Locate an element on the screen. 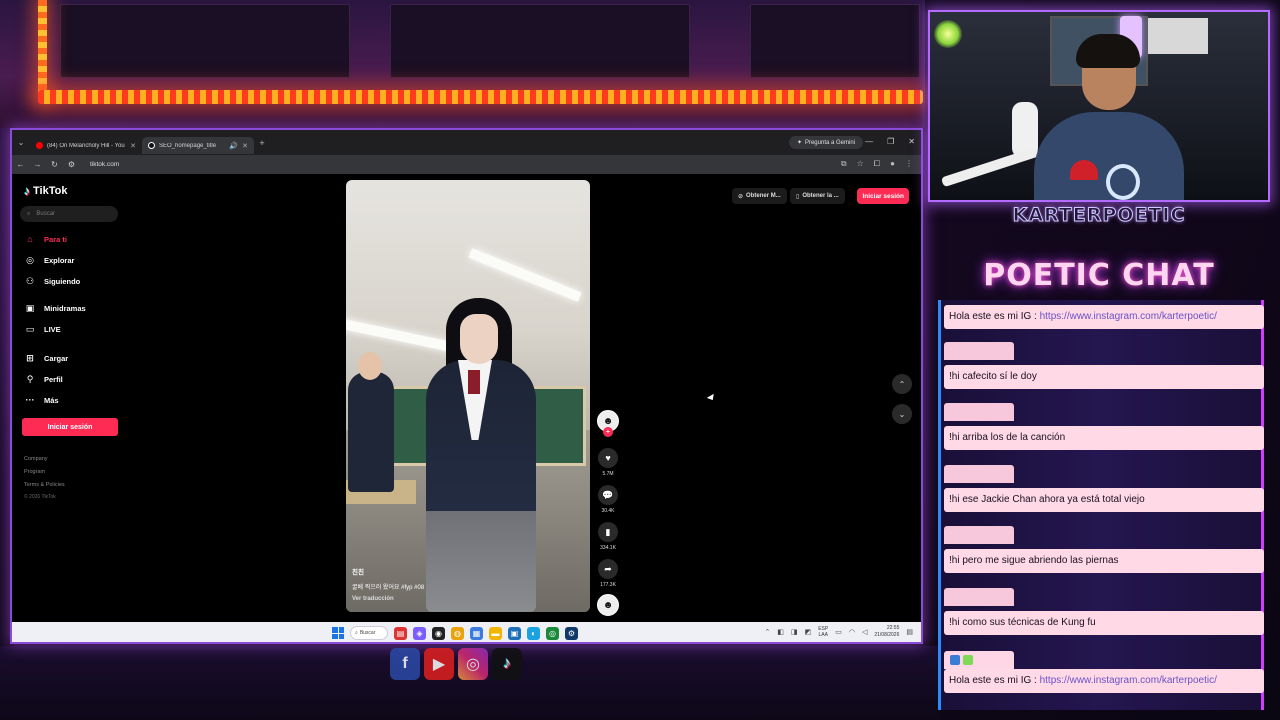 The width and height of the screenshot is (1280, 720). tray-app-icon: ◩ is located at coordinates (808, 632).